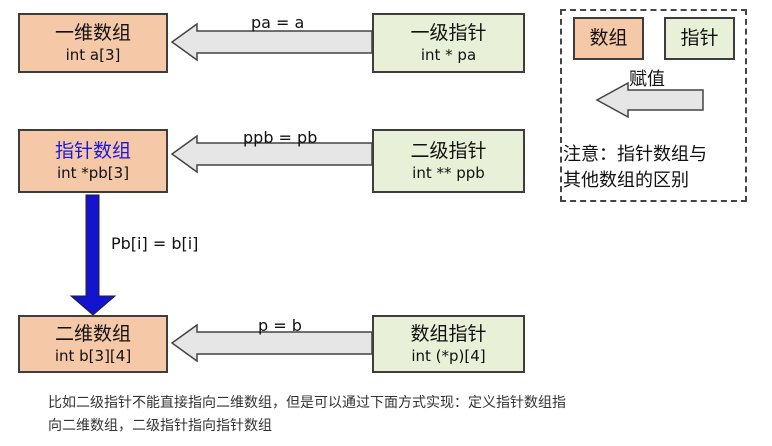 Image resolution: width=772 pixels, height=446 pixels. I want to click on legend-pointer-label: 指针, so click(699, 37).